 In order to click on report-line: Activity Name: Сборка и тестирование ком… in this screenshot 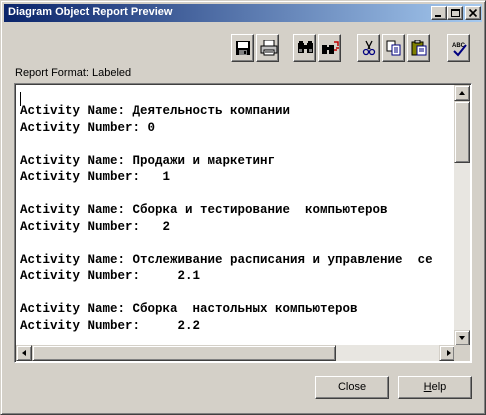, I will do `click(204, 210)`.